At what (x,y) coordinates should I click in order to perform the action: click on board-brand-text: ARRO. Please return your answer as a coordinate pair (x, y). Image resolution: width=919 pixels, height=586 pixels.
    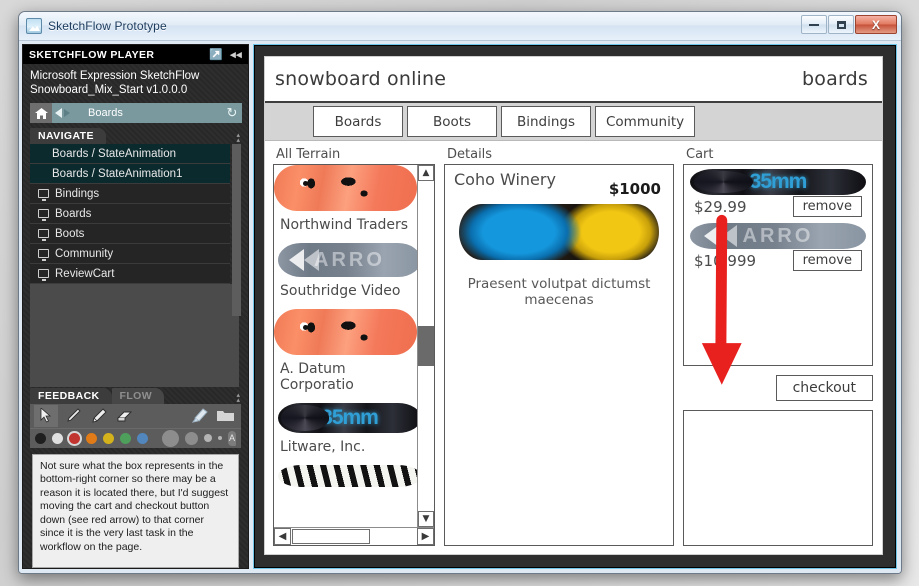
    Looking at the image, I should click on (349, 259).